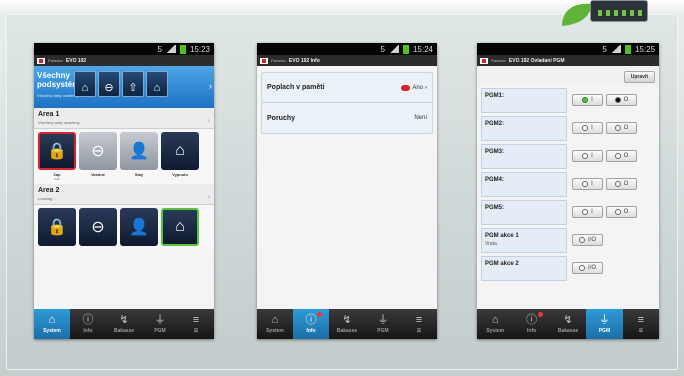 The image size is (684, 376). I want to click on partial-tile: ⊖ Vasbné, so click(98, 156).